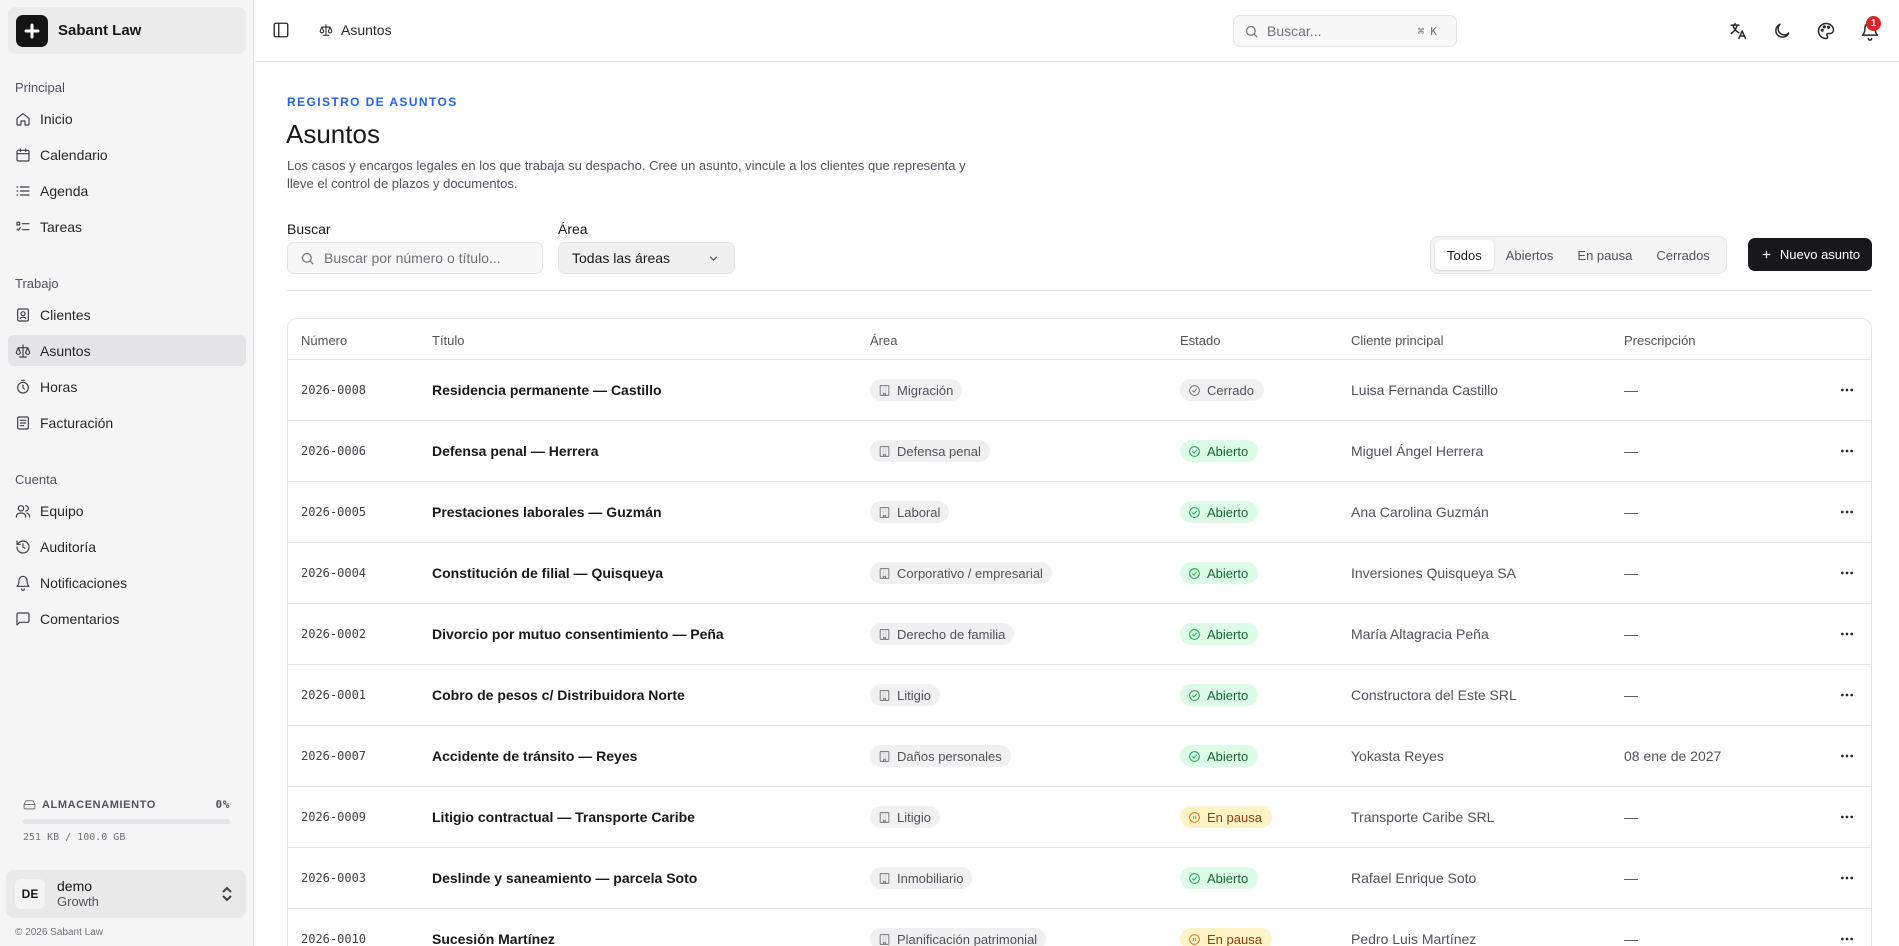 This screenshot has width=1899, height=946. I want to click on top-bar: Asuntos, so click(1077, 31).